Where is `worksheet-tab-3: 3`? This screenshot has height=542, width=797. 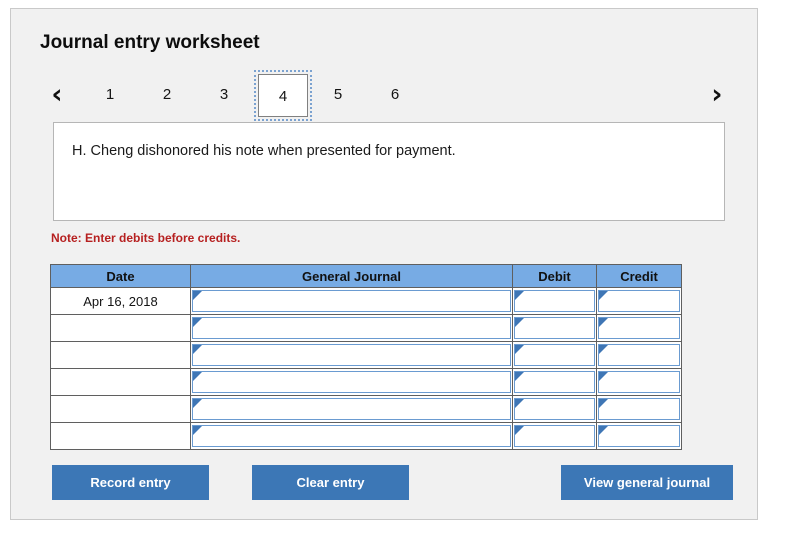 worksheet-tab-3: 3 is located at coordinates (224, 95).